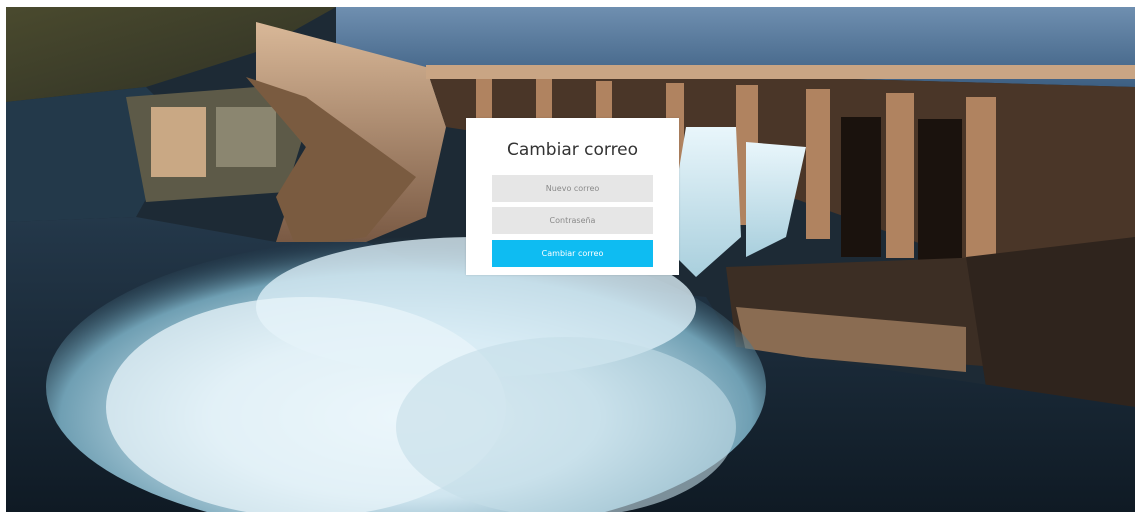 This screenshot has width=1135, height=512. Describe the element at coordinates (572, 188) in the screenshot. I see `new-email-input` at that location.